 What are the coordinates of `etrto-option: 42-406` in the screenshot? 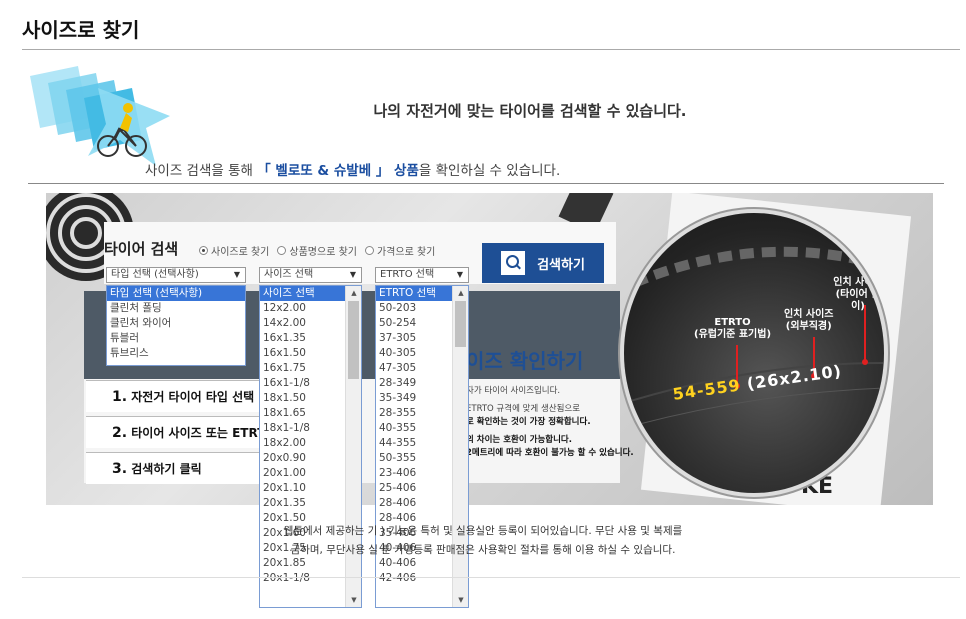 It's located at (414, 578).